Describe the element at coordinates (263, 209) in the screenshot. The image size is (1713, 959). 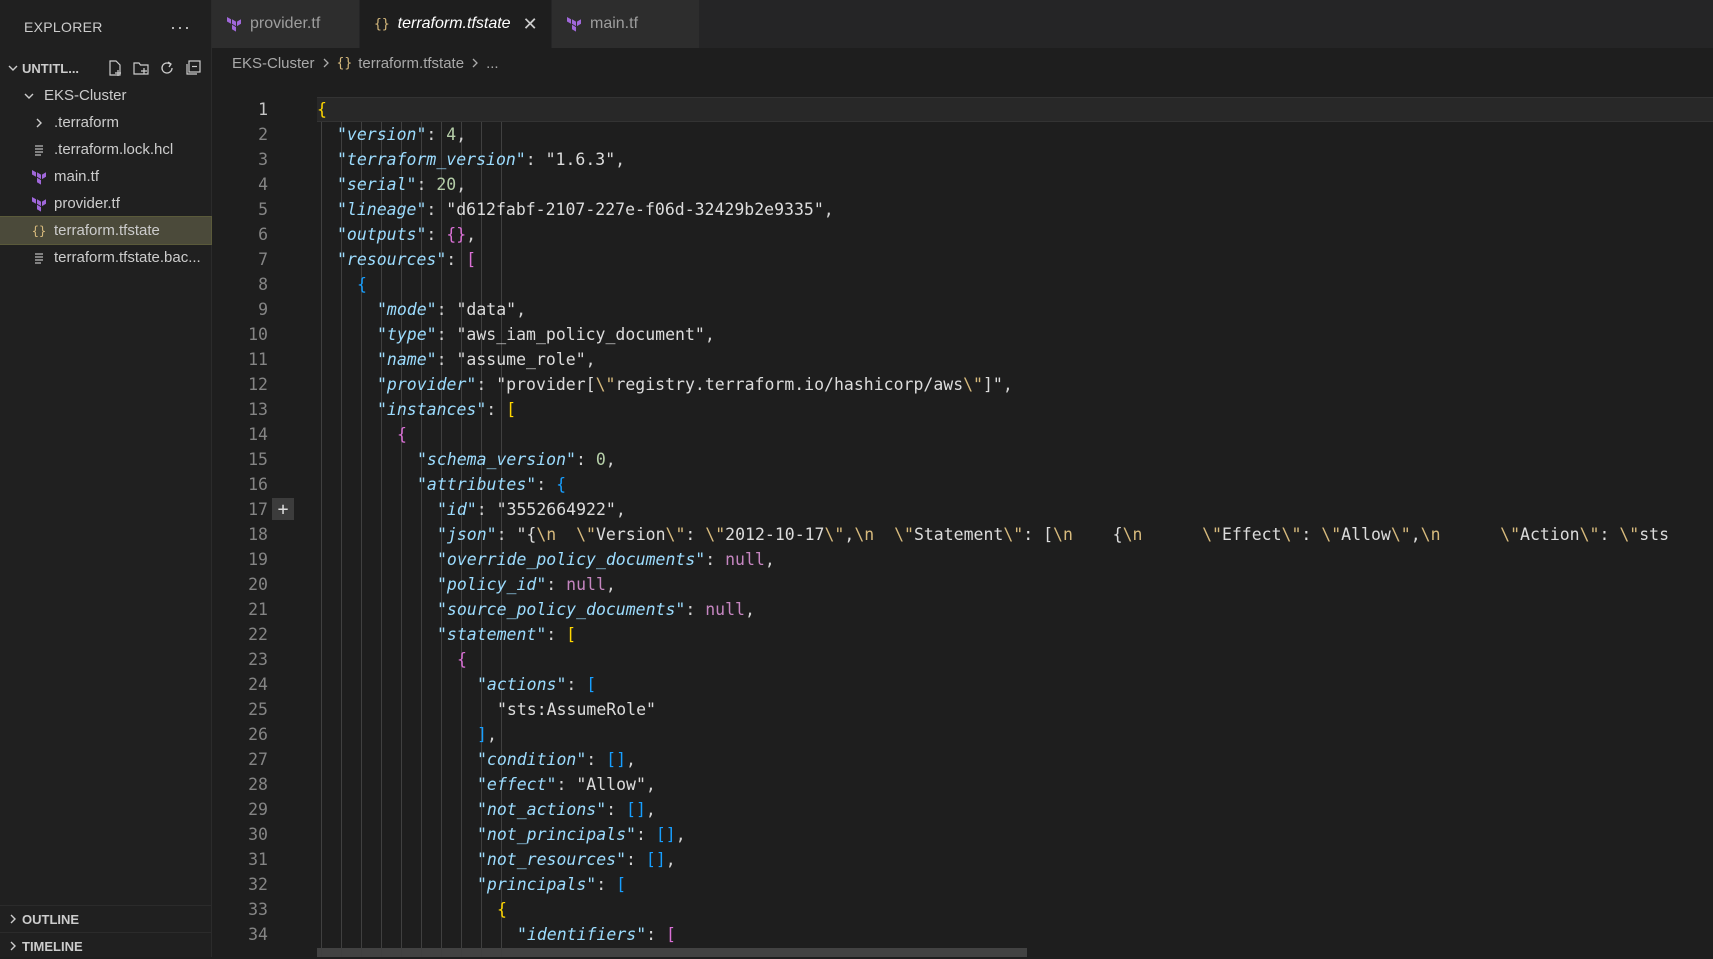
I see `line-number: 5` at that location.